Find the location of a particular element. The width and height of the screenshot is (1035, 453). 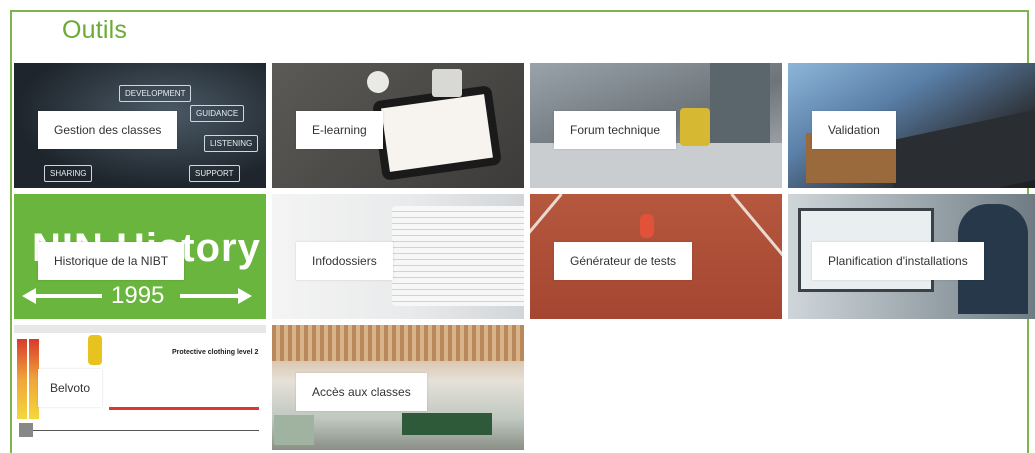

worker-icon is located at coordinates (95, 350).